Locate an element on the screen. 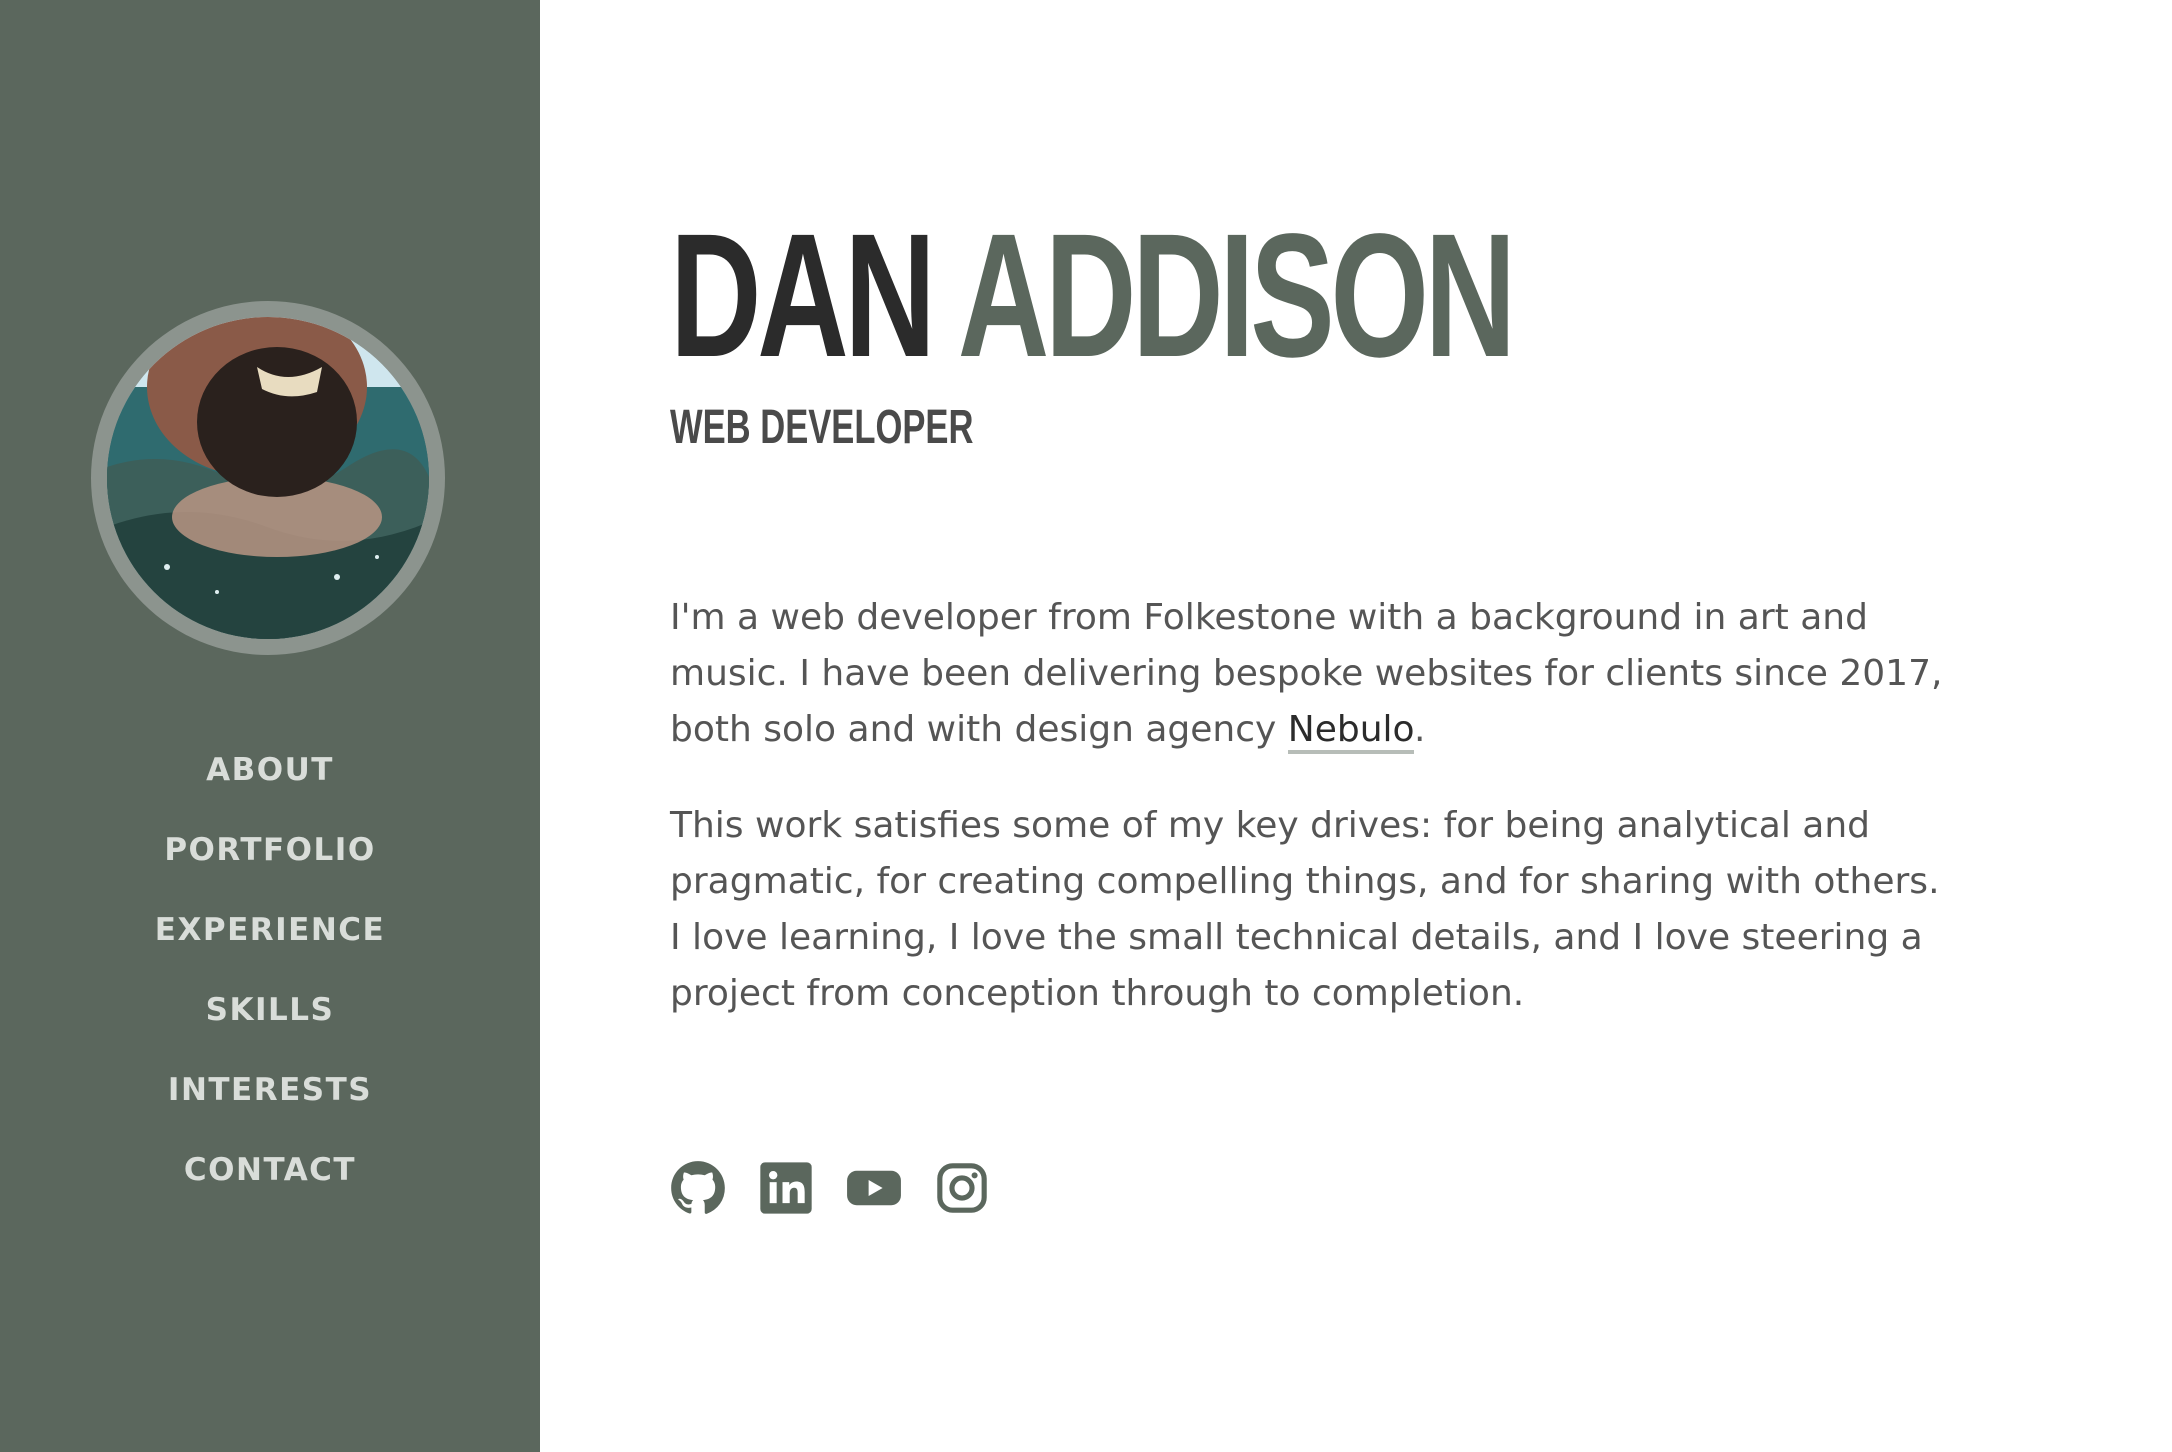 The height and width of the screenshot is (1452, 2172). linkedin-icon is located at coordinates (786, 1188).